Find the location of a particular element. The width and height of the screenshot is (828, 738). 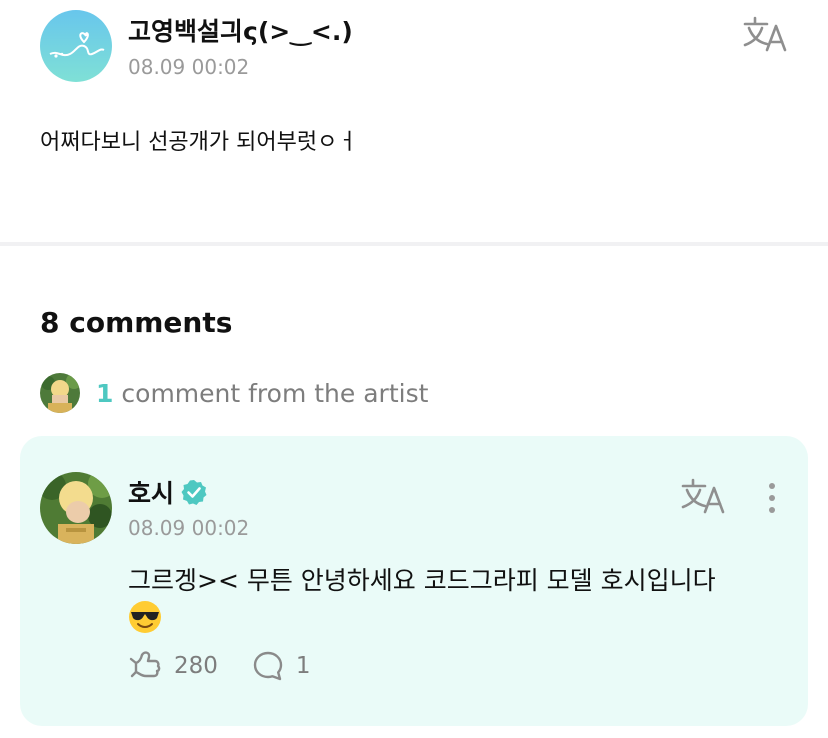

artist-comment-label: comment from the artist is located at coordinates (275, 393).